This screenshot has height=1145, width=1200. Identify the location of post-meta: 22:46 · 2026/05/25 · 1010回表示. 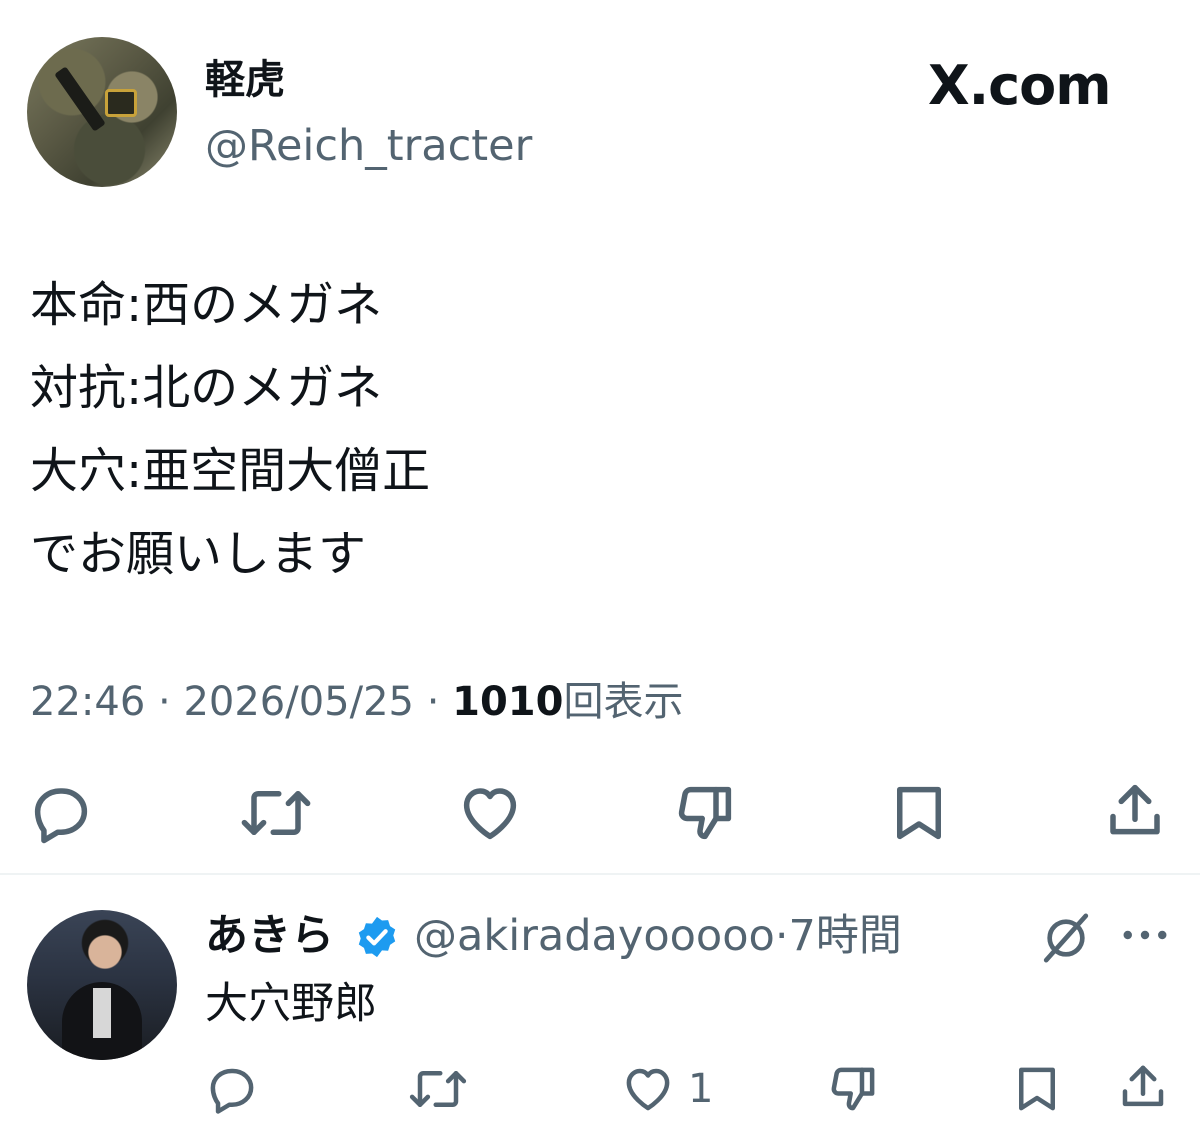
(356, 702).